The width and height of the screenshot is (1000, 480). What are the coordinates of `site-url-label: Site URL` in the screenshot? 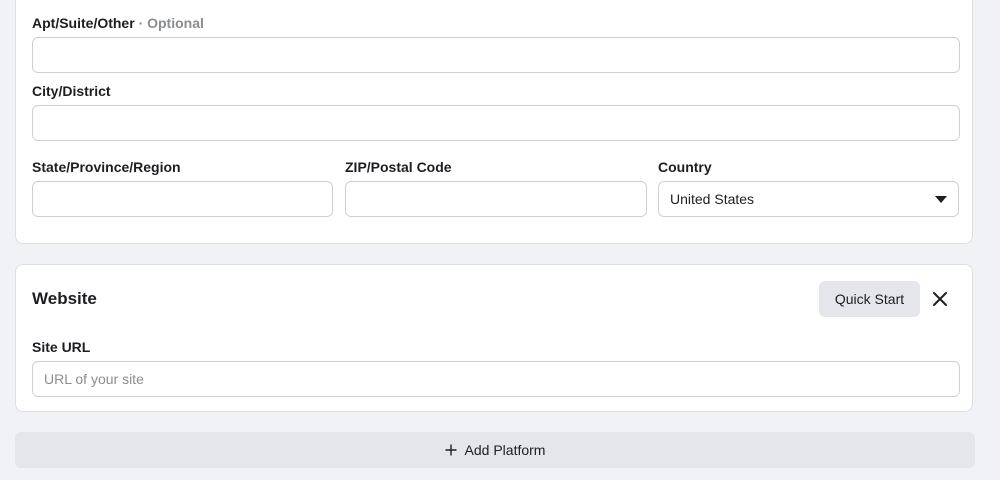 It's located at (61, 347).